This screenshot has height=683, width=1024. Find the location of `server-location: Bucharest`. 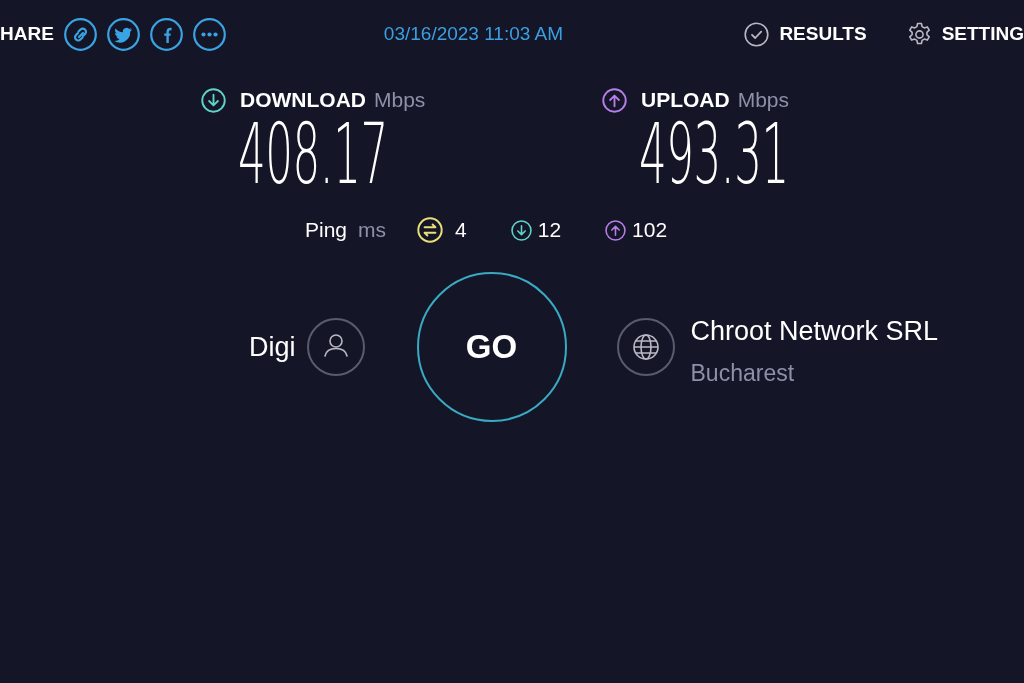

server-location: Bucharest is located at coordinates (743, 373).